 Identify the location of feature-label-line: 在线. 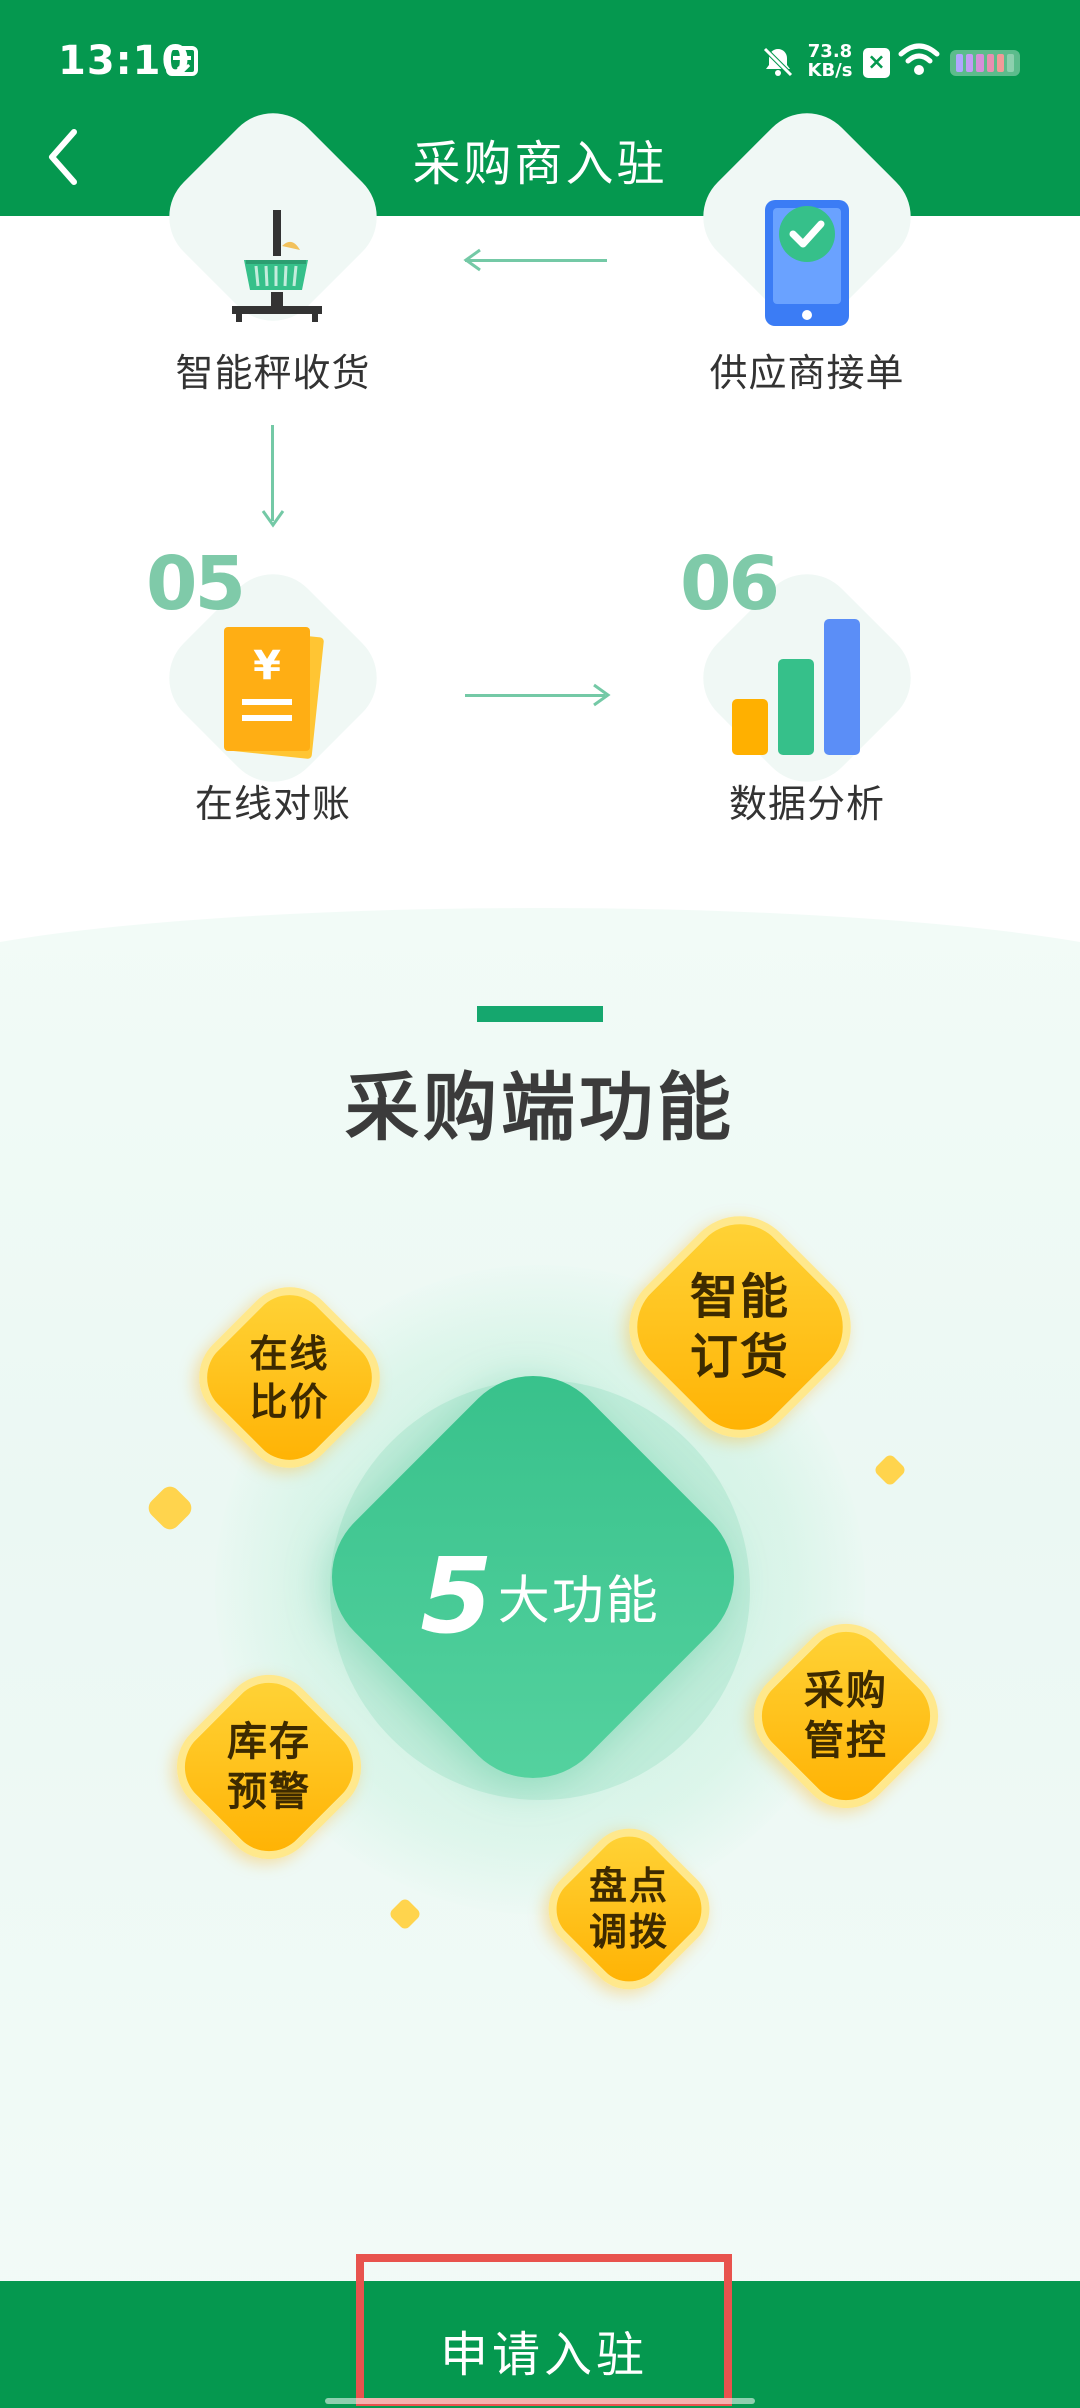
(289, 1353).